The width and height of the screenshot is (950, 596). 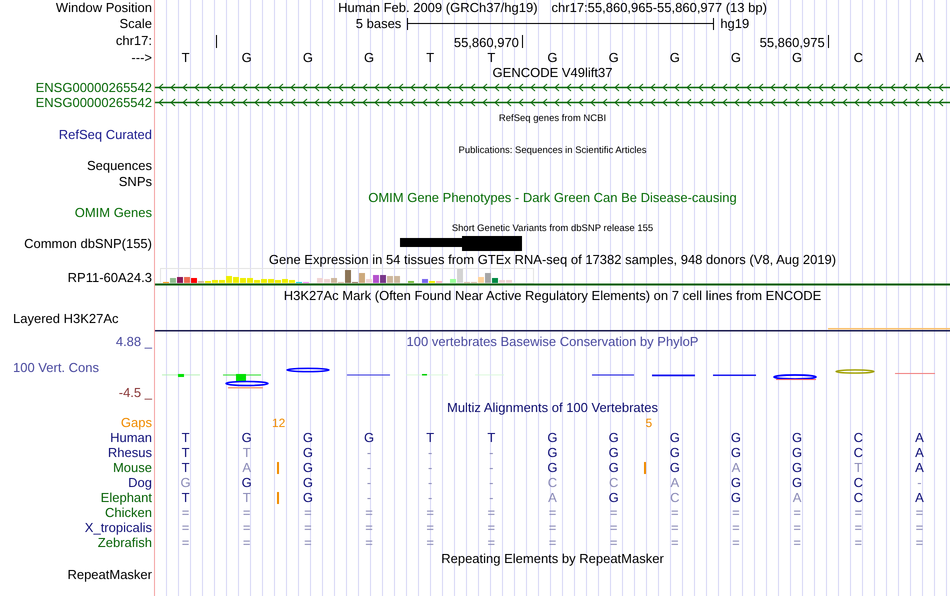 What do you see at coordinates (552, 197) in the screenshot?
I see `track-title: OMIM Gene Phenotypes - Dark Green Can Be Disease-causing` at bounding box center [552, 197].